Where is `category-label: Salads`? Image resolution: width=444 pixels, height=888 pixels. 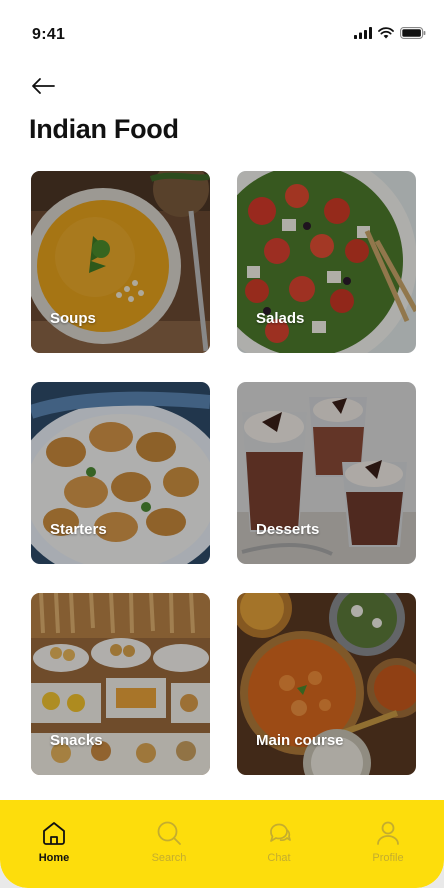 category-label: Salads is located at coordinates (280, 318).